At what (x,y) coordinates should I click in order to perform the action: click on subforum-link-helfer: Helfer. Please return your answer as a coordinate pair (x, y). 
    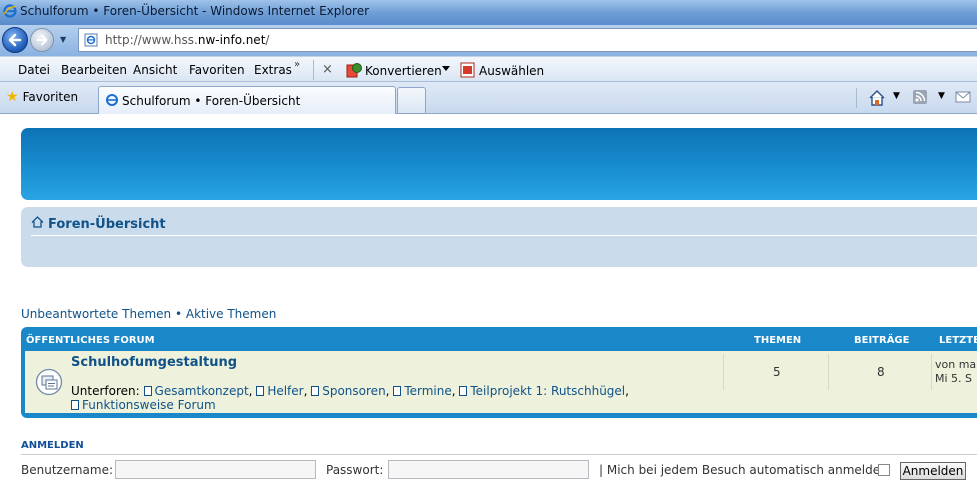
    Looking at the image, I should click on (280, 391).